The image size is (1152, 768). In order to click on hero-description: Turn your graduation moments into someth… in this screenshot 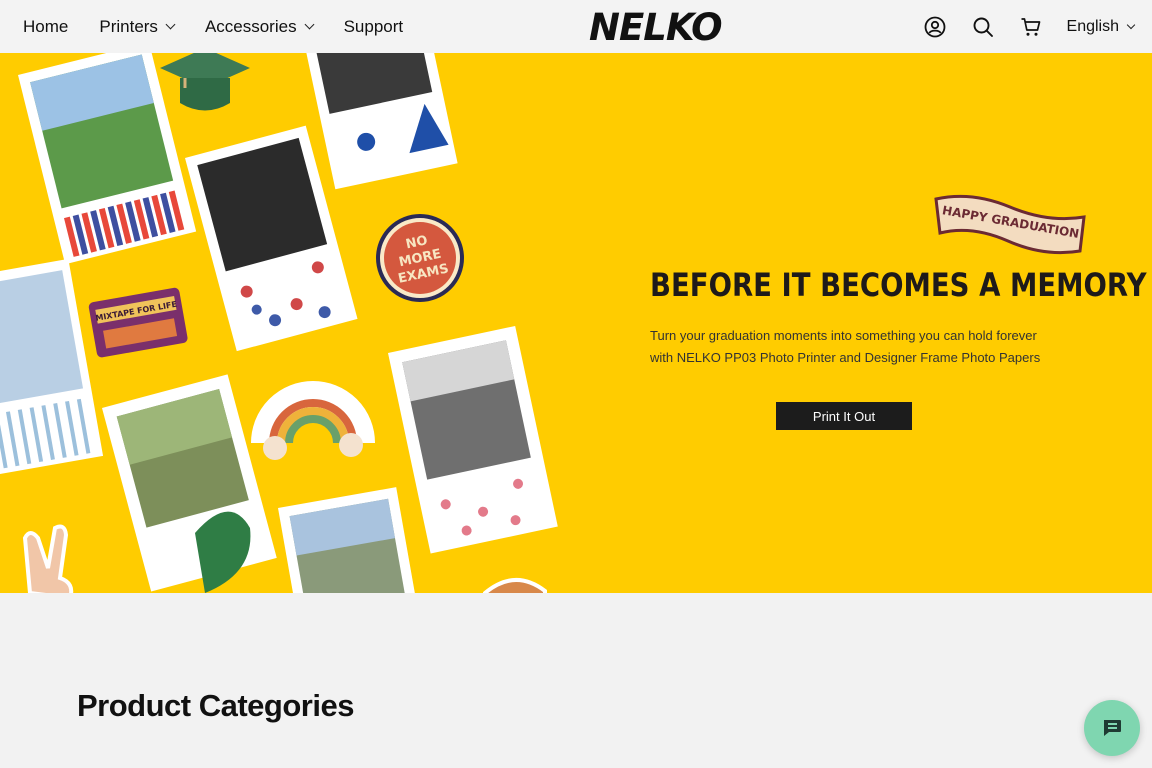, I will do `click(845, 346)`.